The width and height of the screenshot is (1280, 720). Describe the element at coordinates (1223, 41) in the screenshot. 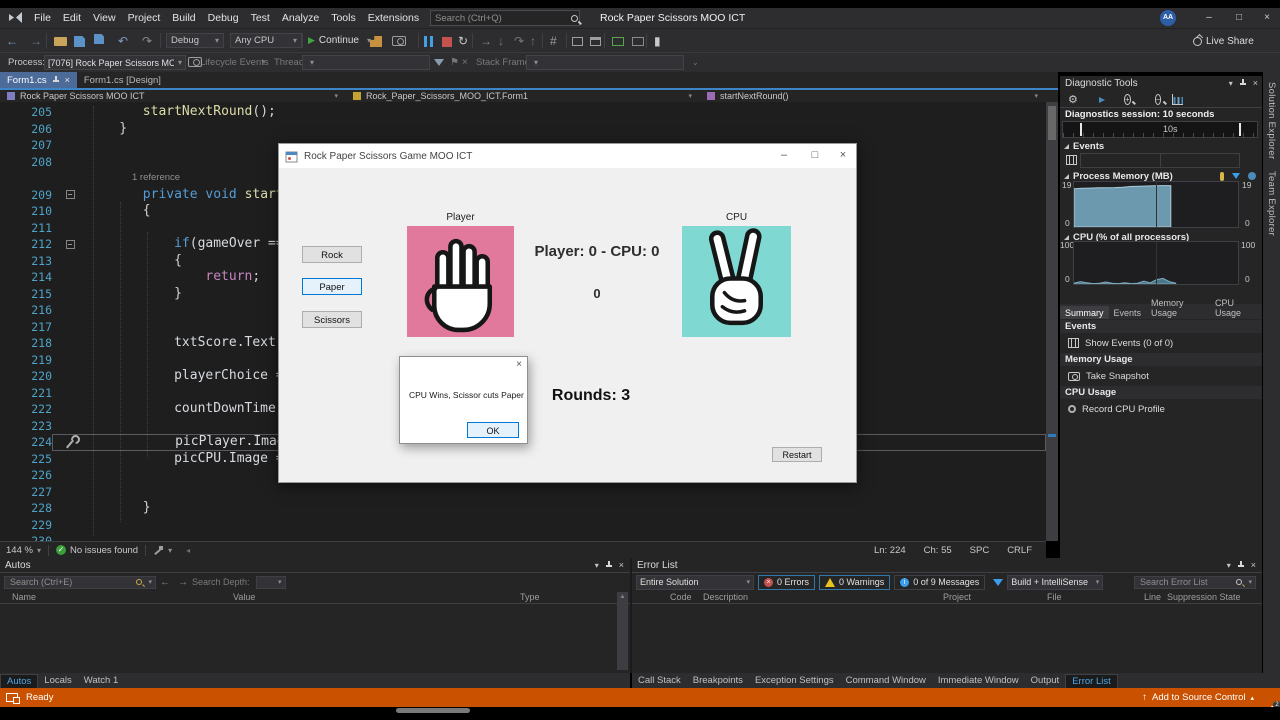

I see `live-share-button: Live Share` at that location.